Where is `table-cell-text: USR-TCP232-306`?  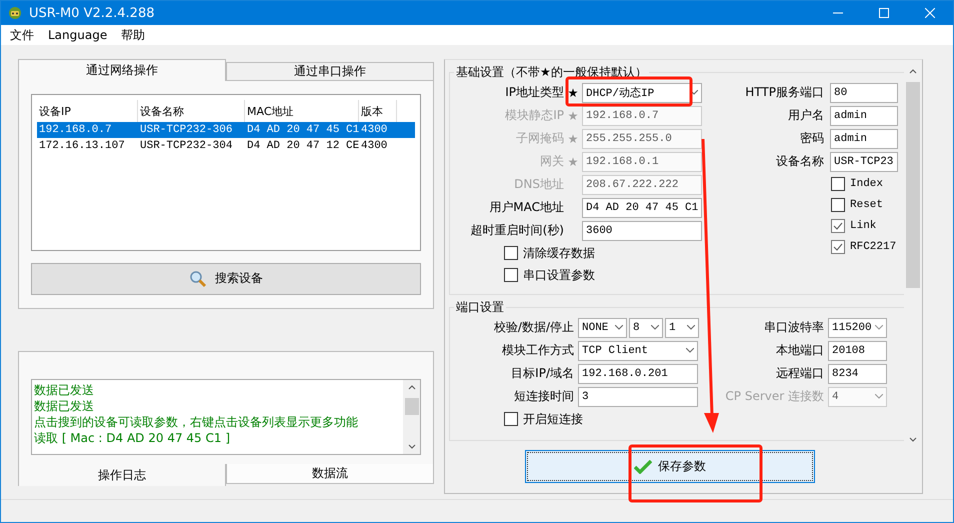
table-cell-text: USR-TCP232-306 is located at coordinates (186, 130).